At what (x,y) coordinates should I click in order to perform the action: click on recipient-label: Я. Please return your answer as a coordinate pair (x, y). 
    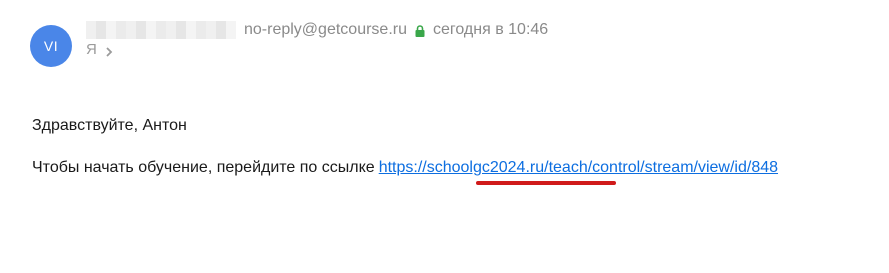
    Looking at the image, I should click on (91, 49).